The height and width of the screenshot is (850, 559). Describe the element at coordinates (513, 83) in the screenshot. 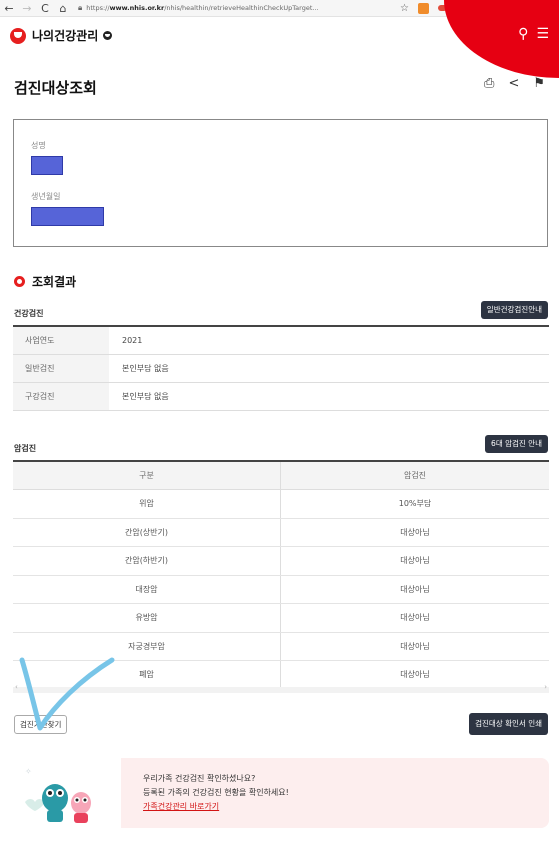

I see `share-icon: <` at that location.